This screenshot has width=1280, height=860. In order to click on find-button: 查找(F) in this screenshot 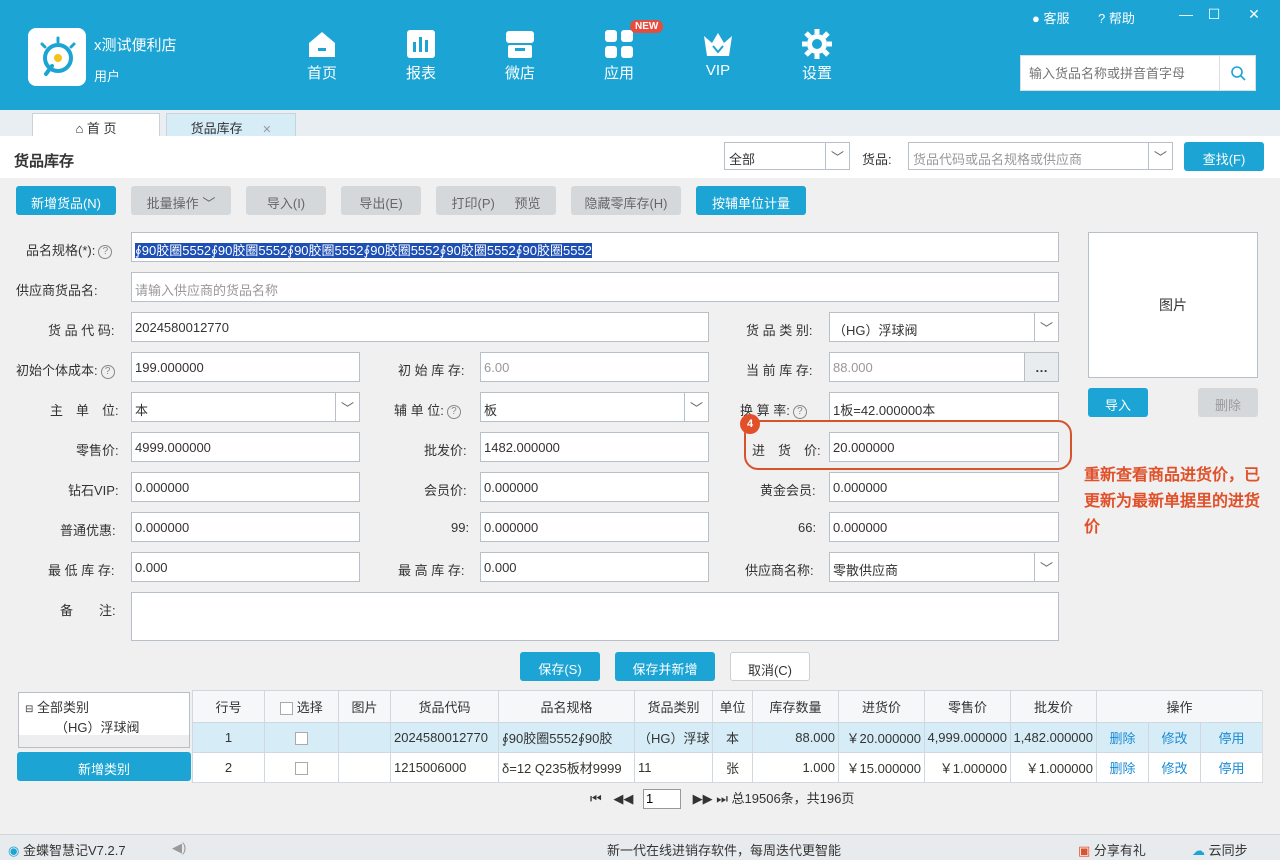, I will do `click(1224, 156)`.